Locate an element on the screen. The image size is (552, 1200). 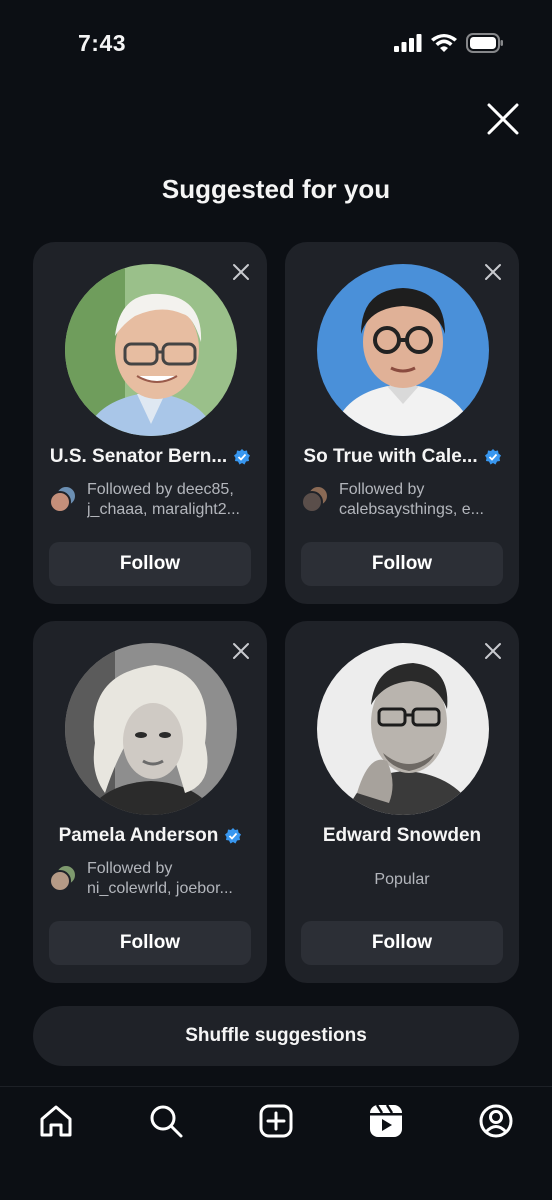
reels-icon is located at coordinates (386, 1121).